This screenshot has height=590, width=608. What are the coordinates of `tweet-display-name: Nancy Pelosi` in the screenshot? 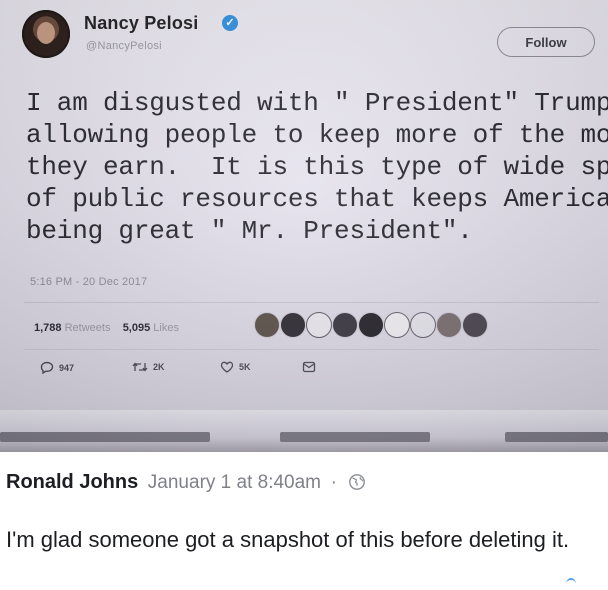 It's located at (141, 23).